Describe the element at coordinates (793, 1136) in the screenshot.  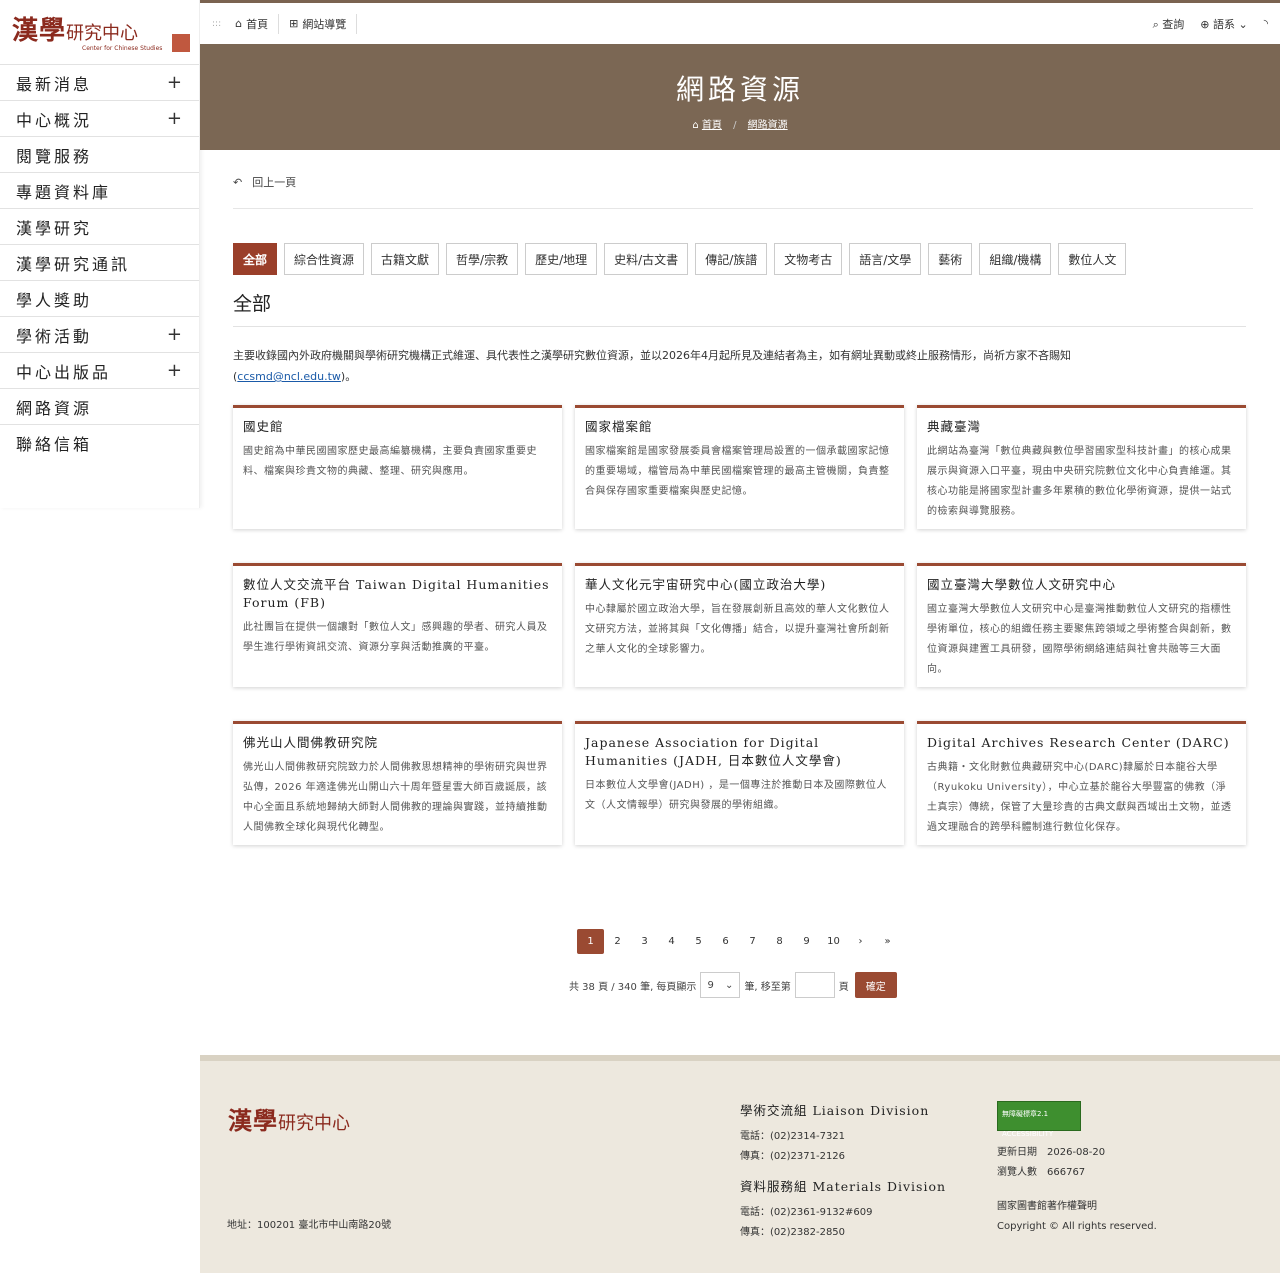
I see `liaison-tel: 電話：(02)2314-7321` at that location.